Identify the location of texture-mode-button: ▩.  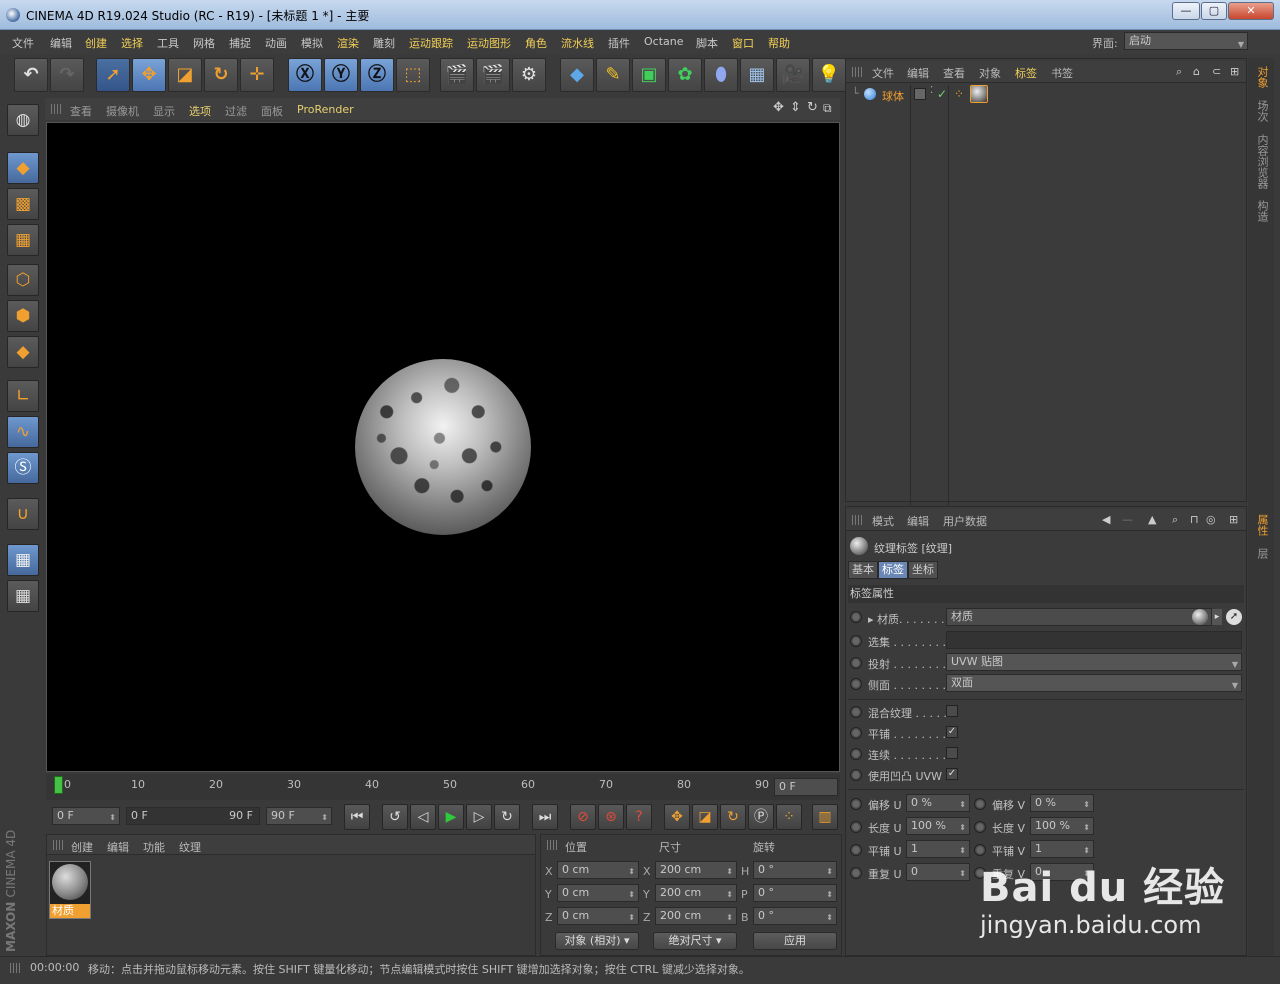
(23, 204).